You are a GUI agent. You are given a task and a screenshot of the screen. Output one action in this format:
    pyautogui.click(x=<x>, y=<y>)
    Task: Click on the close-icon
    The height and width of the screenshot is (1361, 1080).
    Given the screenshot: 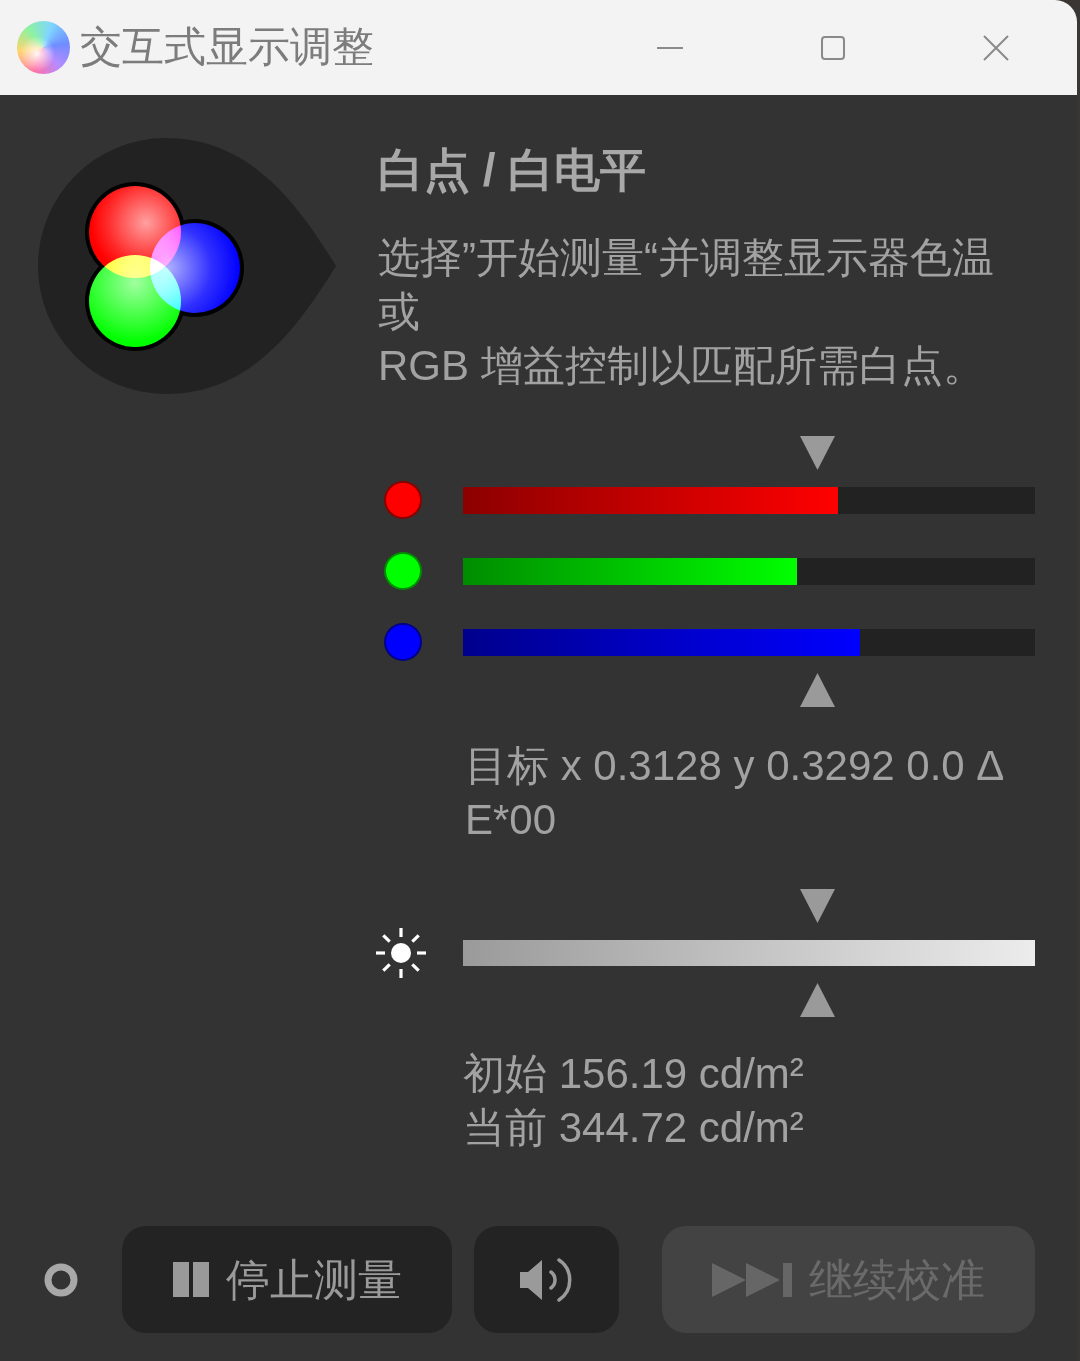 What is the action you would take?
    pyautogui.click(x=995, y=47)
    